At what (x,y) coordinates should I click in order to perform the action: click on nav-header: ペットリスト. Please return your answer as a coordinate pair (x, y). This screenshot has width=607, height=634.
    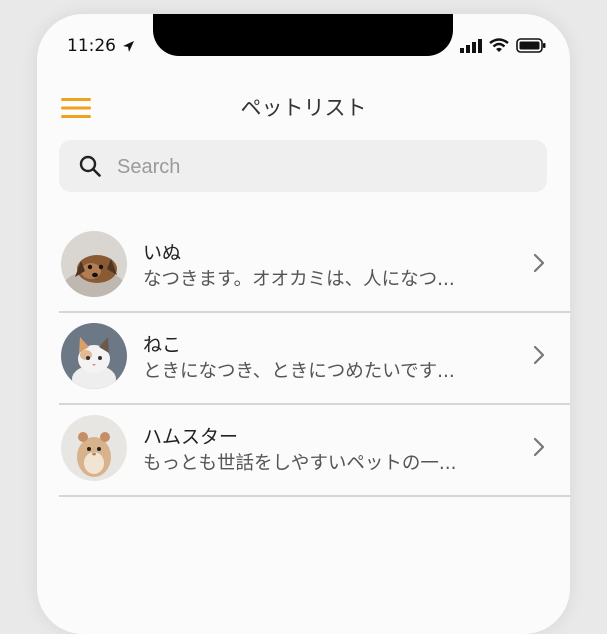
    Looking at the image, I should click on (303, 108).